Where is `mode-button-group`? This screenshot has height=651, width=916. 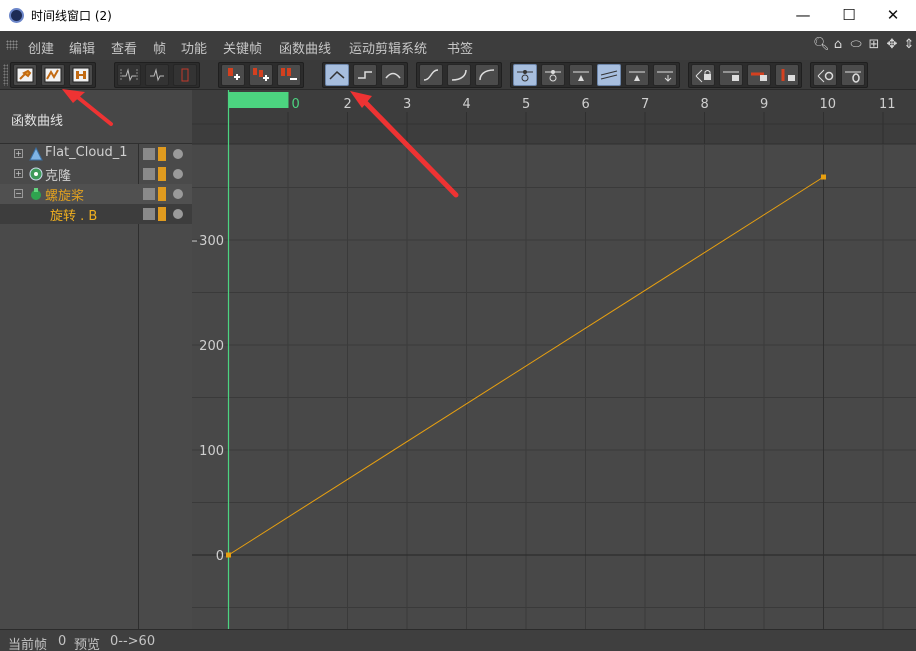 mode-button-group is located at coordinates (53, 75).